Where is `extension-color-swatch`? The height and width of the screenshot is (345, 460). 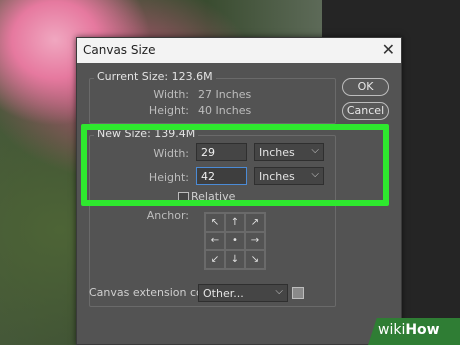
extension-color-swatch is located at coordinates (298, 293).